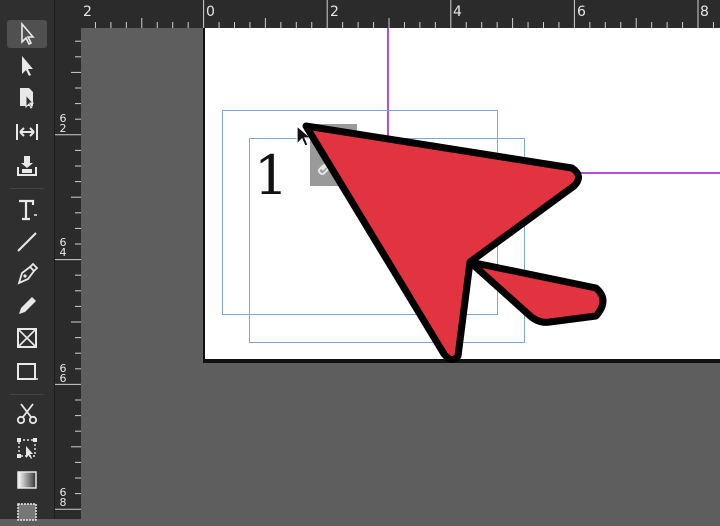 The height and width of the screenshot is (526, 720). I want to click on link-icon, so click(329, 165).